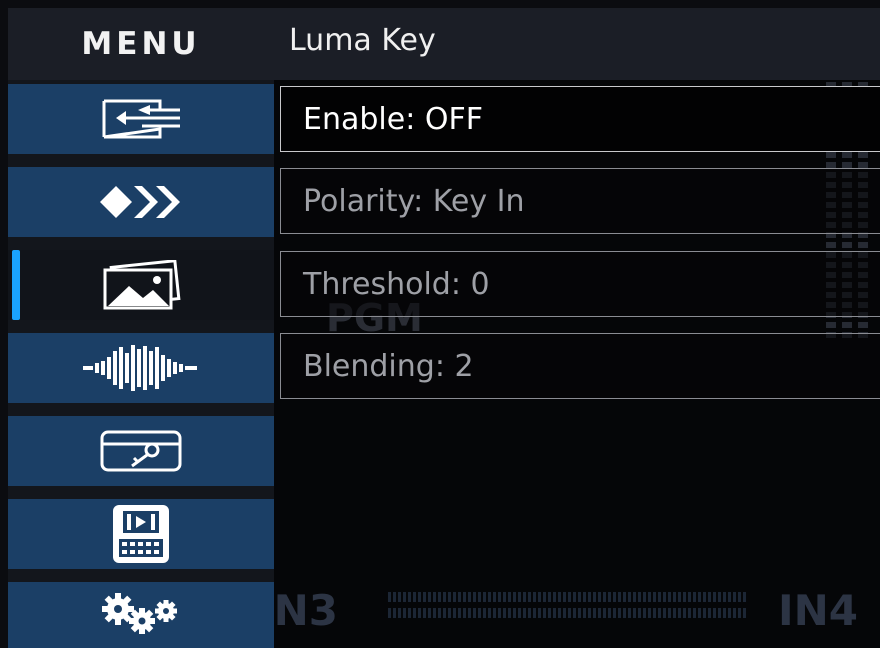  I want to click on io-arrows-icon, so click(141, 119).